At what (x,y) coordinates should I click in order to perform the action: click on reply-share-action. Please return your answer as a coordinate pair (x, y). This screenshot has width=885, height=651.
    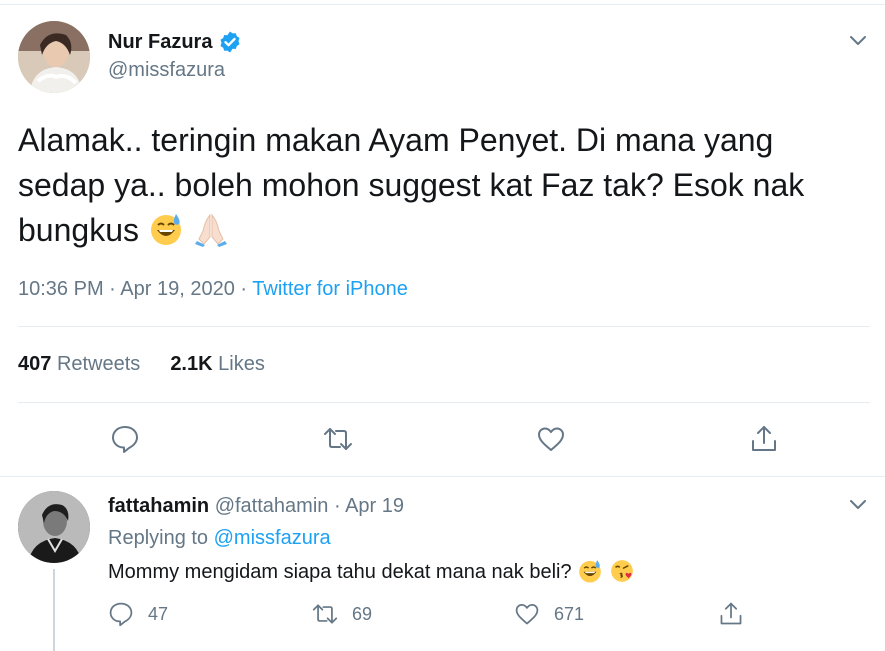
    Looking at the image, I should click on (731, 614).